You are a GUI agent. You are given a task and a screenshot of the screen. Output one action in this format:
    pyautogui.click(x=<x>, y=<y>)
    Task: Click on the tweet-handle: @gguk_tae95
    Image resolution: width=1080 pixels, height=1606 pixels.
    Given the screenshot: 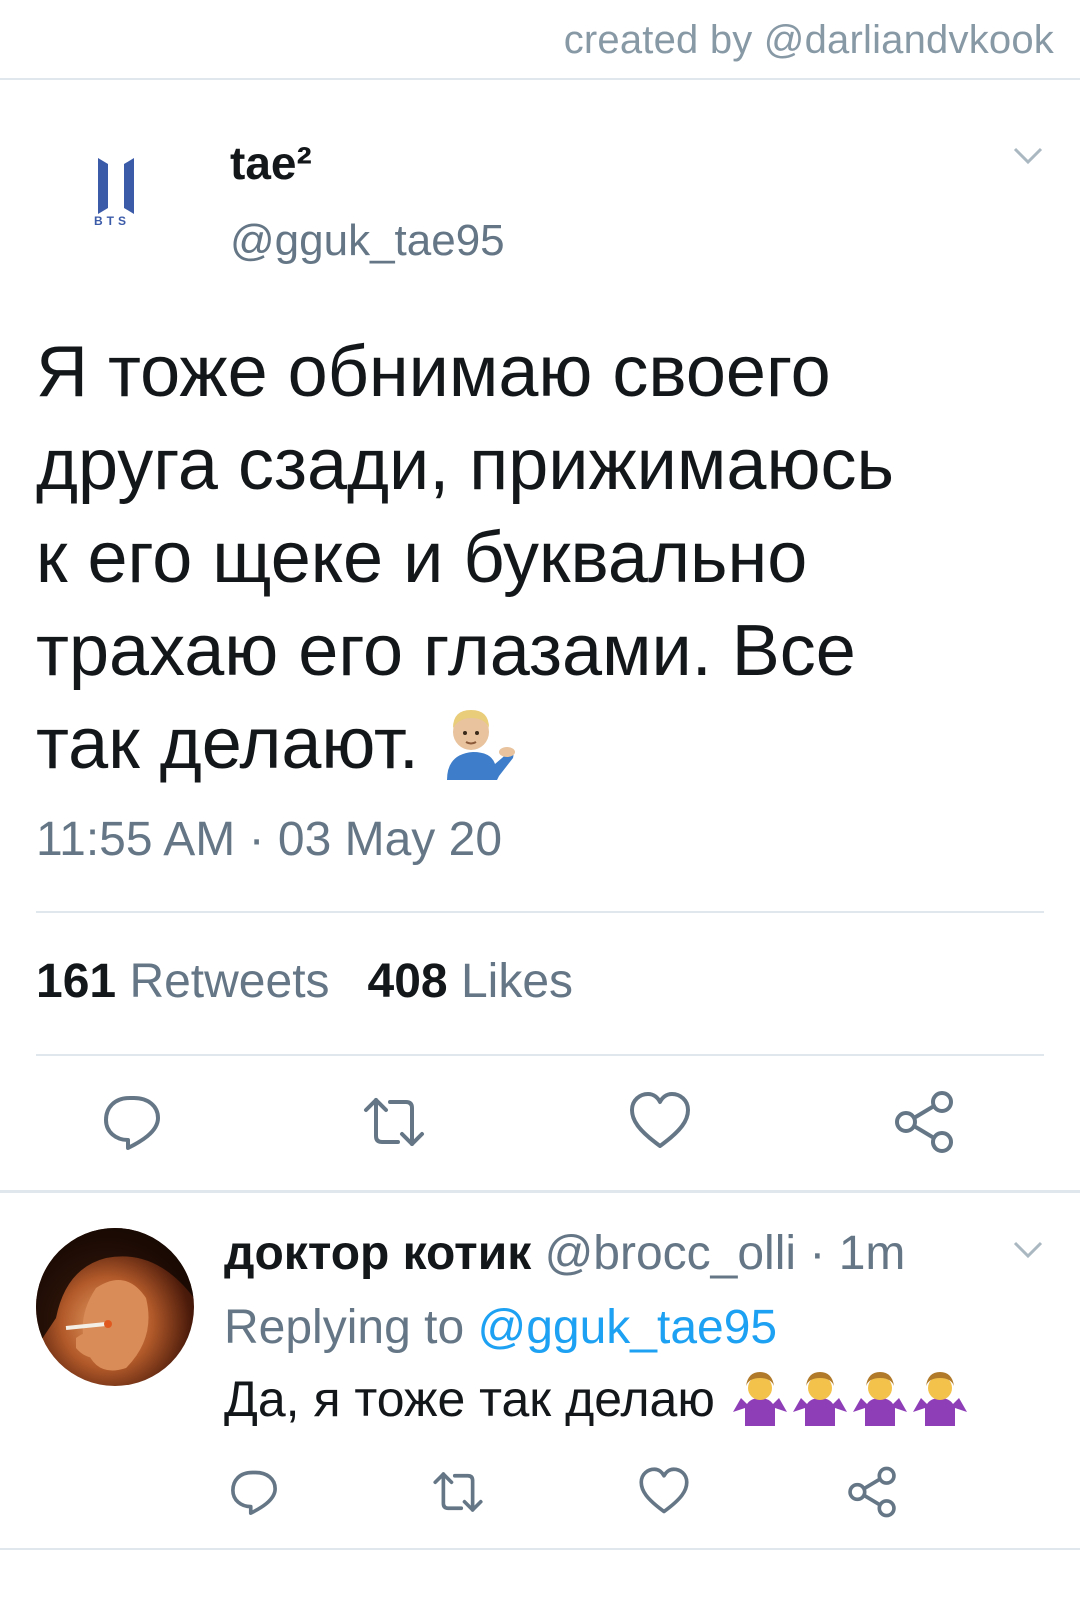 What is the action you would take?
    pyautogui.click(x=367, y=241)
    